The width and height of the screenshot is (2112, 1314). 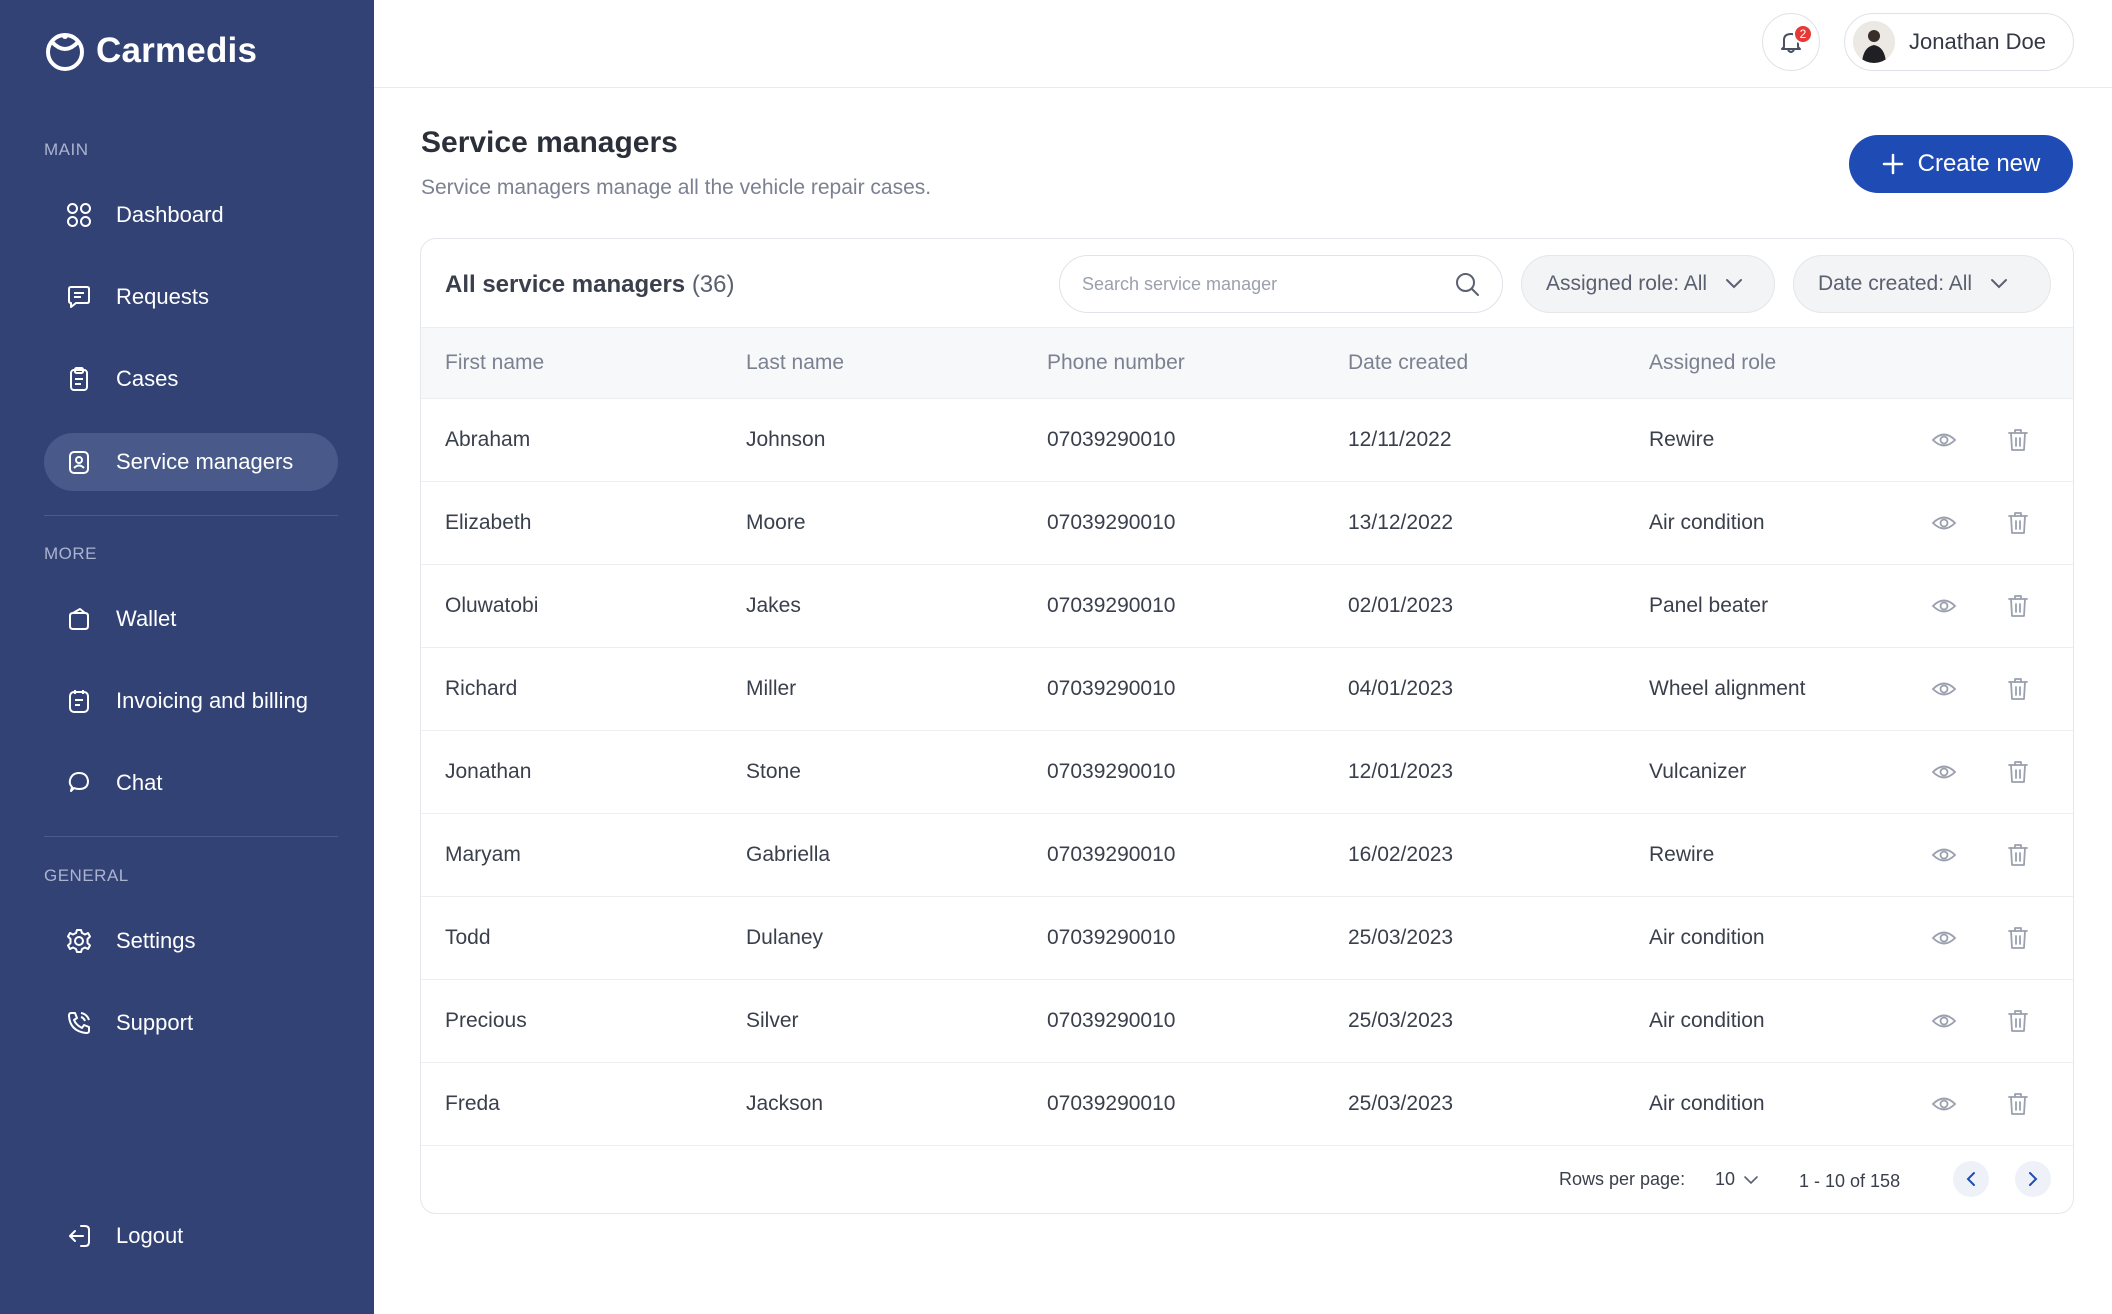 What do you see at coordinates (79, 379) in the screenshot?
I see `clipboard-icon` at bounding box center [79, 379].